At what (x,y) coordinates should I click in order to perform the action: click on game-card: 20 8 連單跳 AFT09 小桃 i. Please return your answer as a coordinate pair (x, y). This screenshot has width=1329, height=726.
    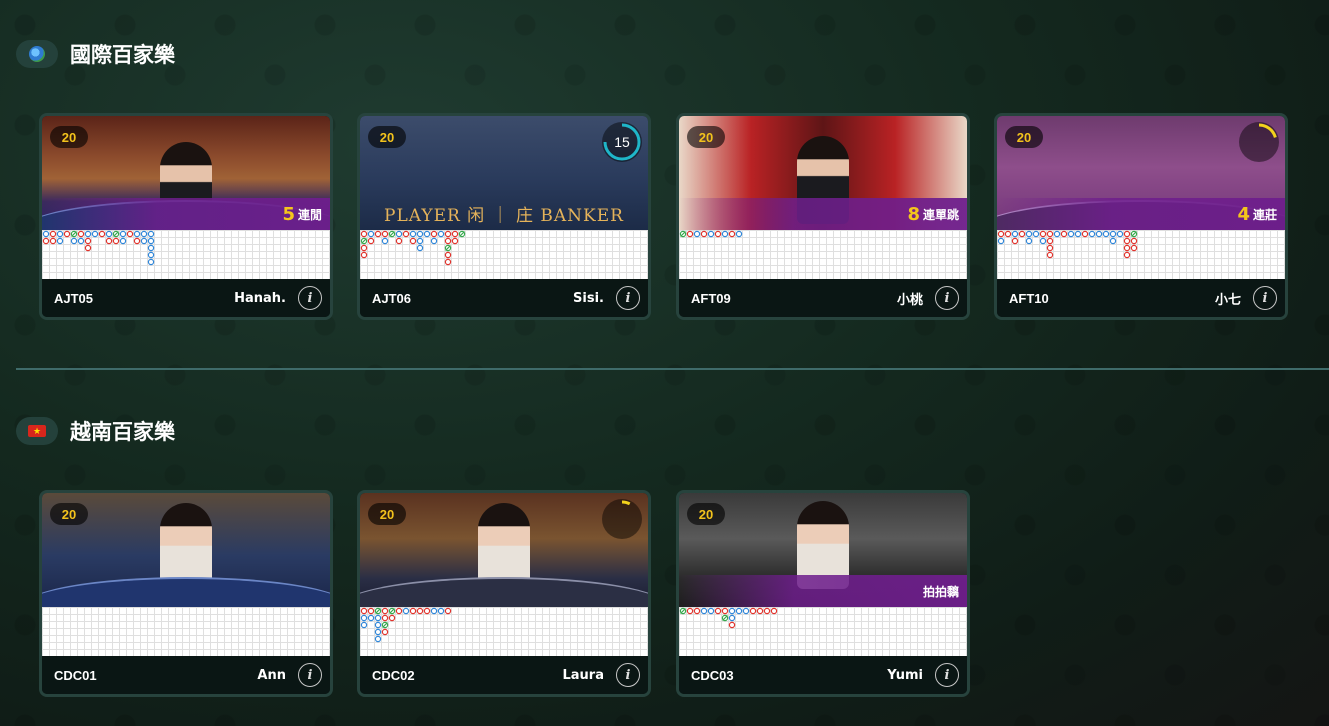
    Looking at the image, I should click on (823, 216).